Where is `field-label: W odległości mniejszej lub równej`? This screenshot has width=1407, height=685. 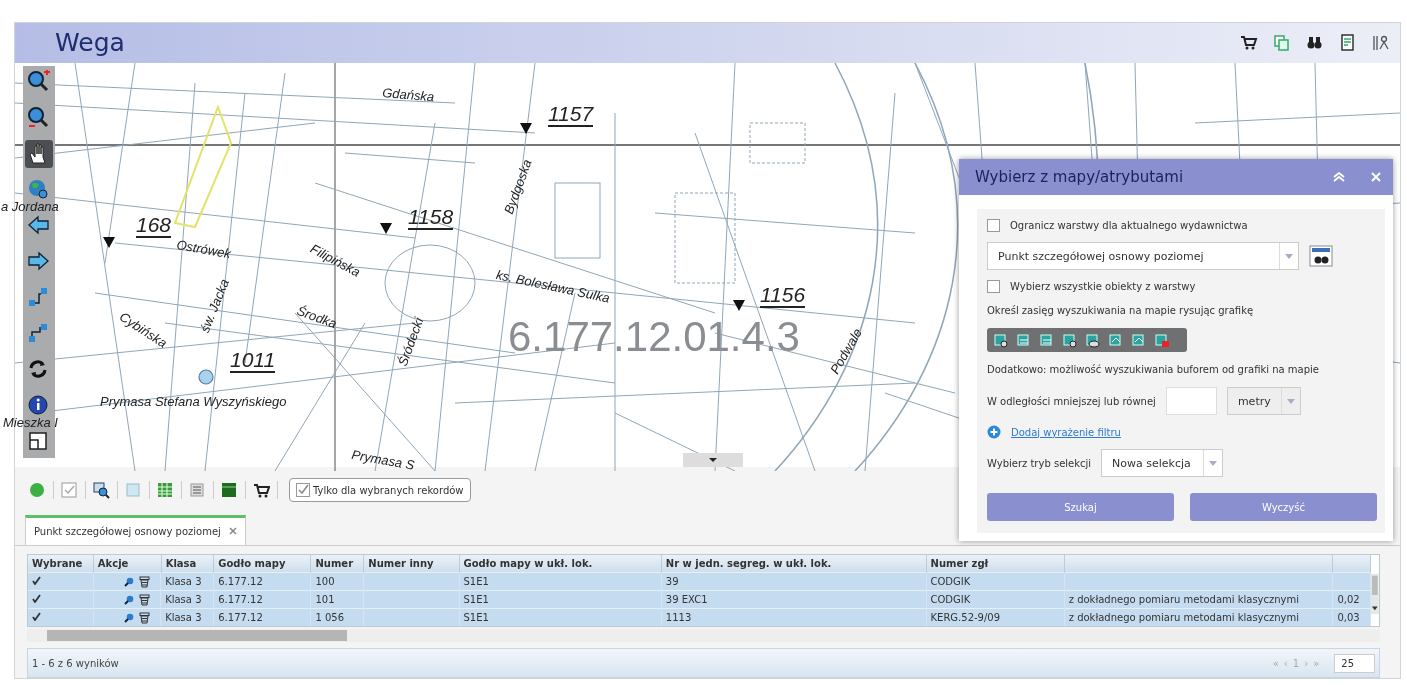 field-label: W odległości mniejszej lub równej is located at coordinates (1071, 401).